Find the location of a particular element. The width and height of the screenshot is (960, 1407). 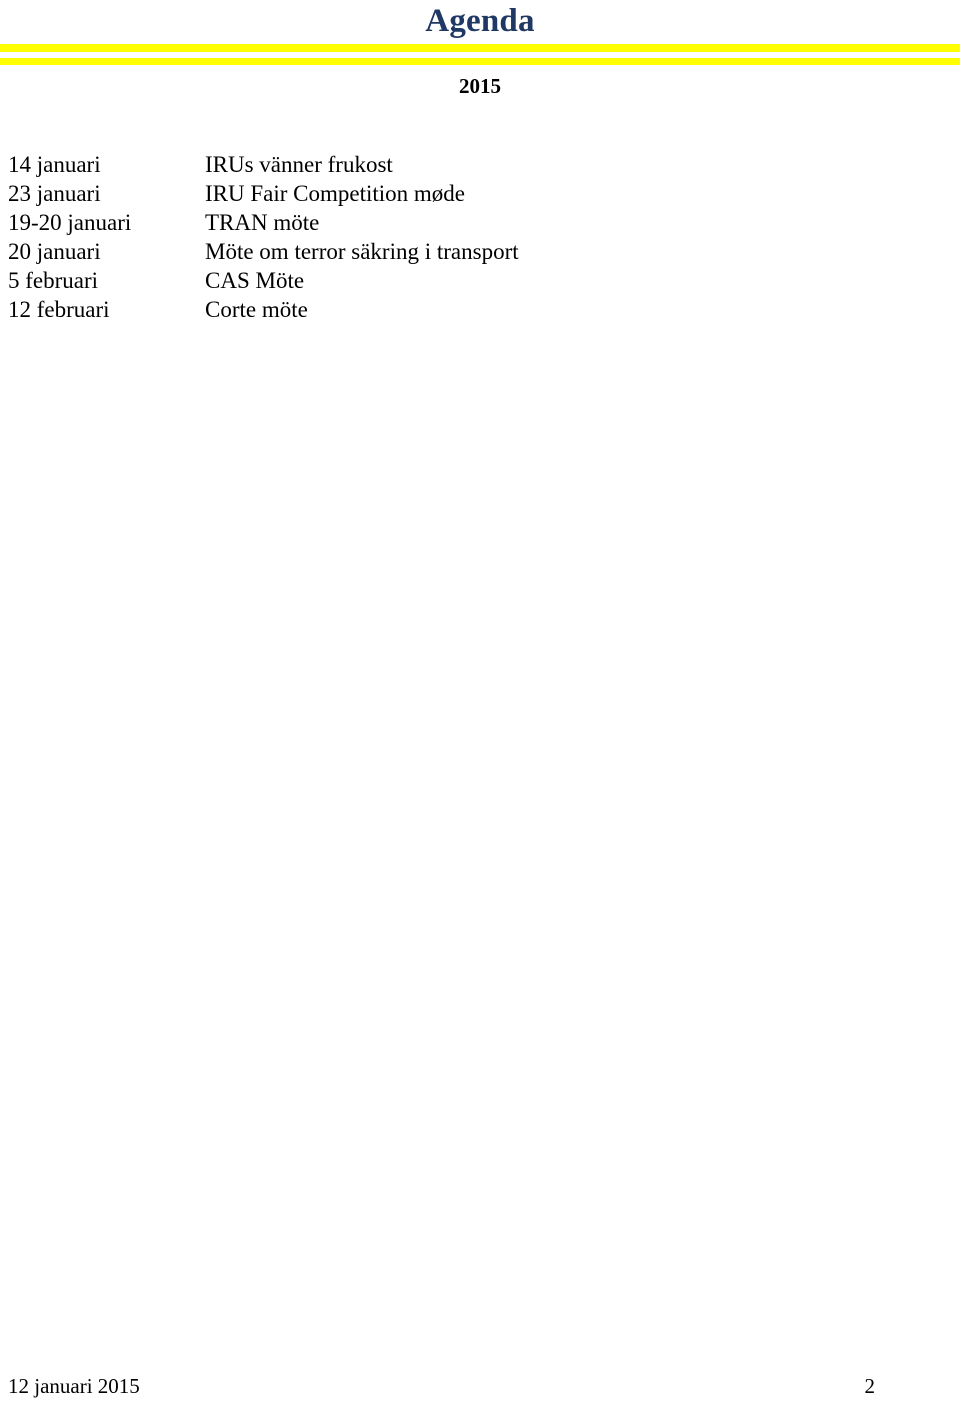

agenda-description: Corte möte is located at coordinates (256, 309).